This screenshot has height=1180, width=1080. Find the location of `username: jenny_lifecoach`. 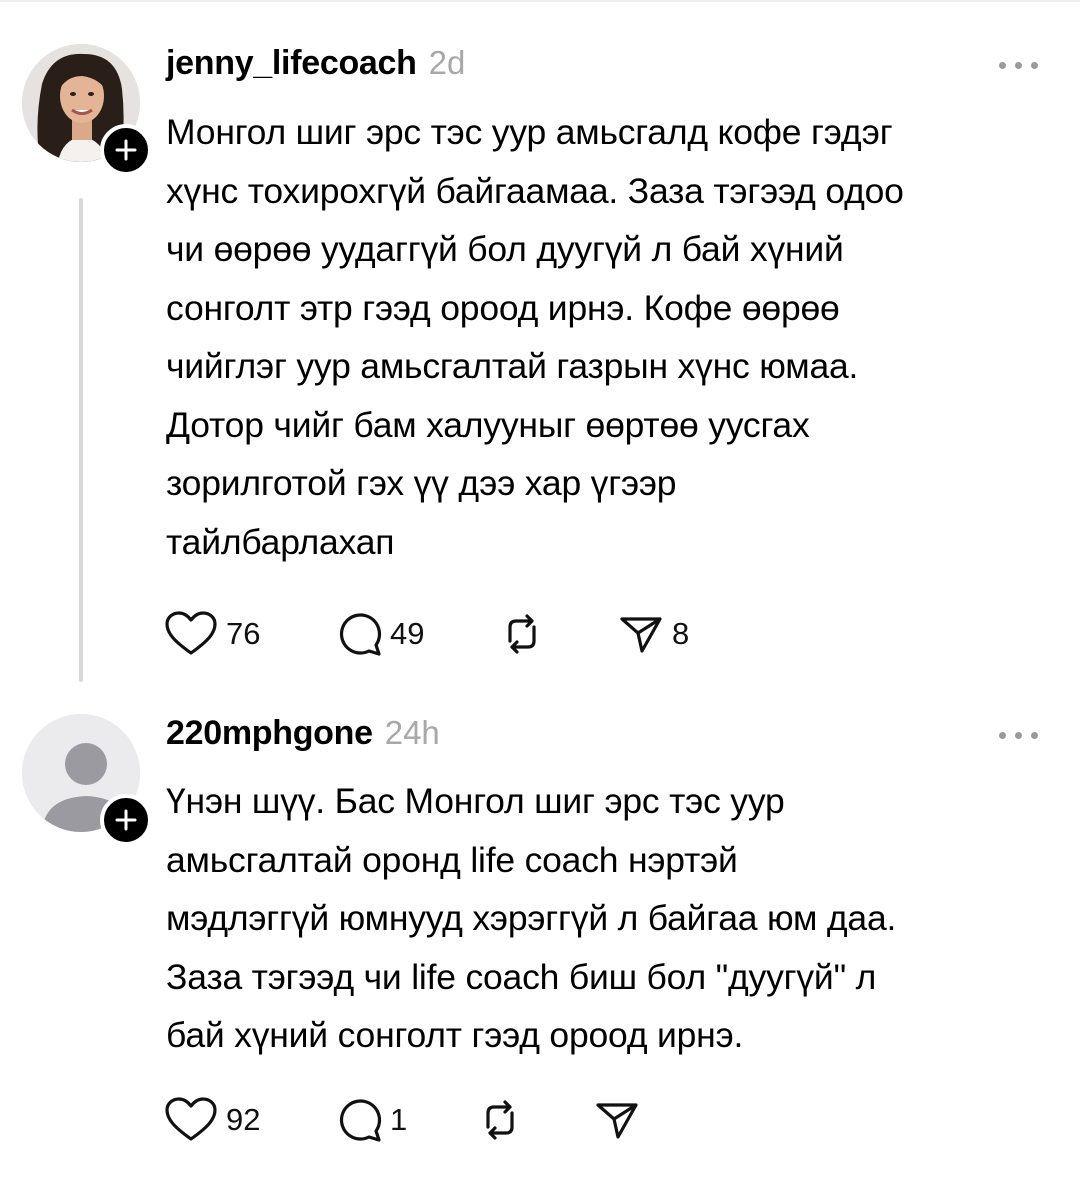

username: jenny_lifecoach is located at coordinates (291, 63).